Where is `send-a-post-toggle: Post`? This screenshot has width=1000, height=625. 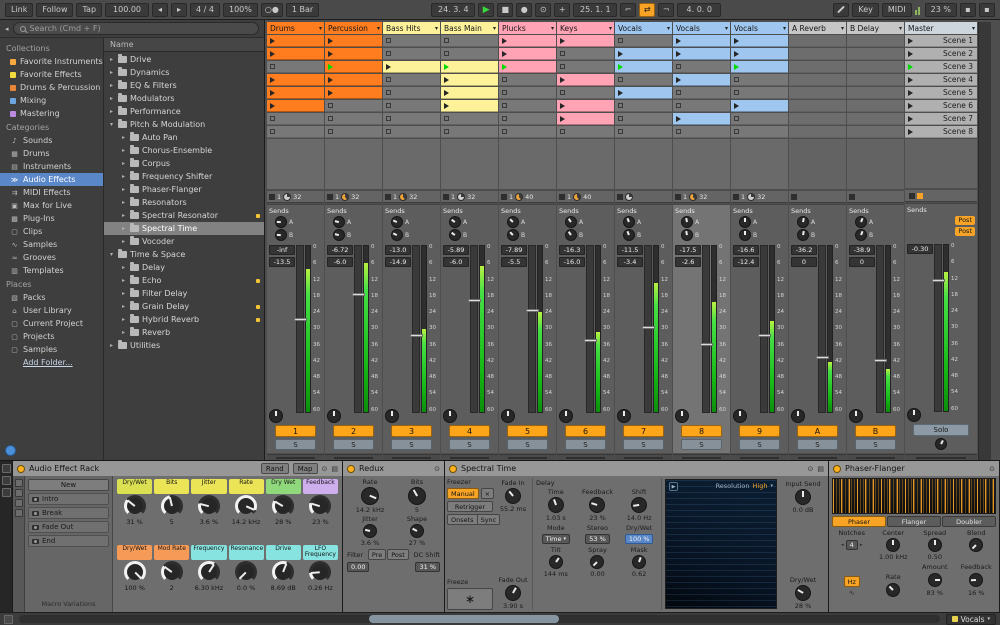
send-a-post-toggle: Post is located at coordinates (965, 220).